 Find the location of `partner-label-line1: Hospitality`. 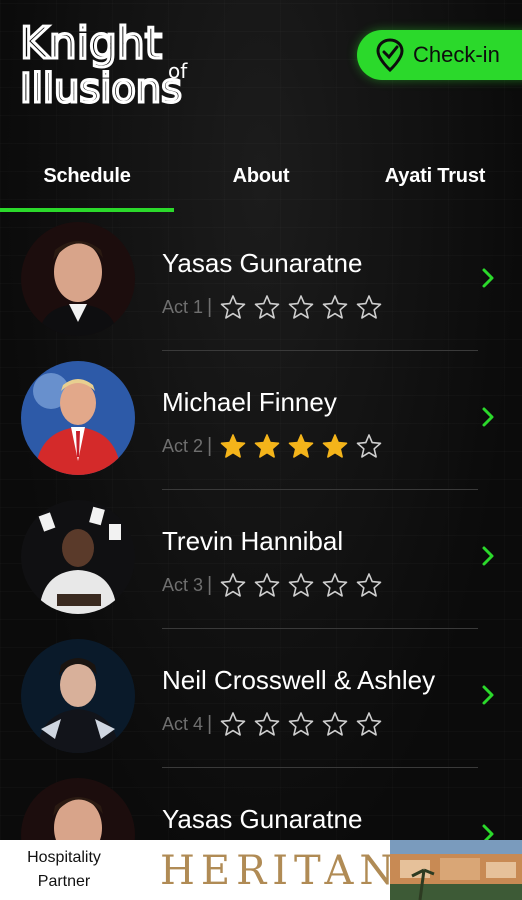

partner-label-line1: Hospitality is located at coordinates (64, 857).